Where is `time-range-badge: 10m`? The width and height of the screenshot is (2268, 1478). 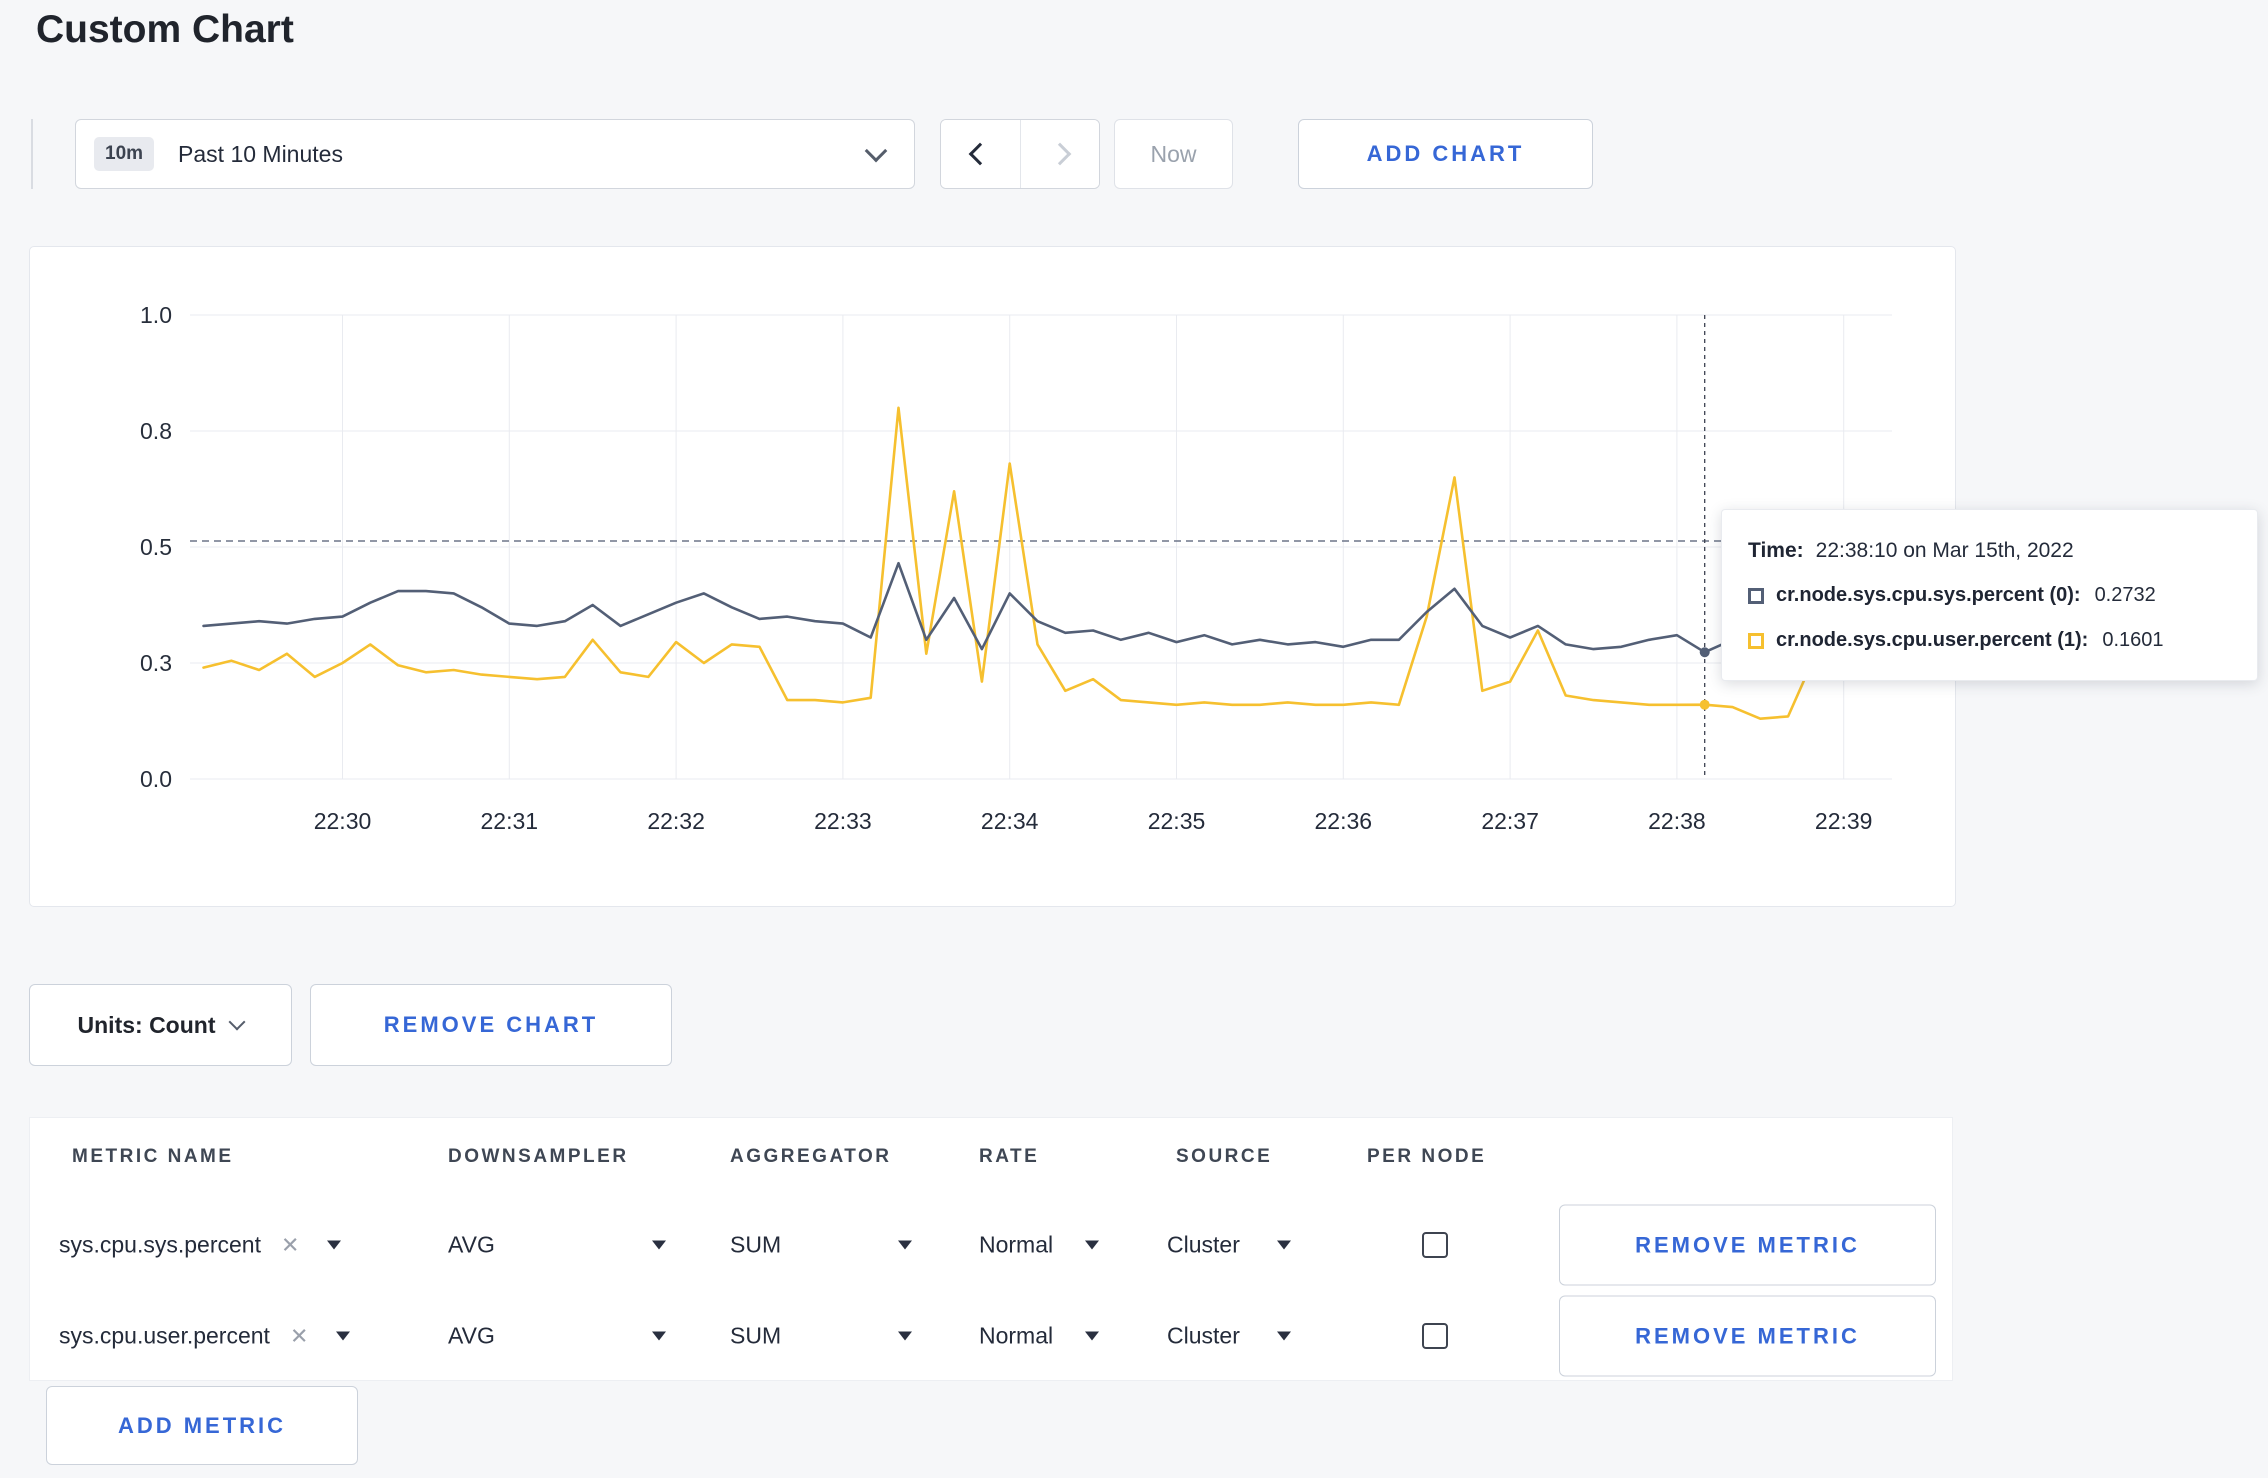 time-range-badge: 10m is located at coordinates (124, 154).